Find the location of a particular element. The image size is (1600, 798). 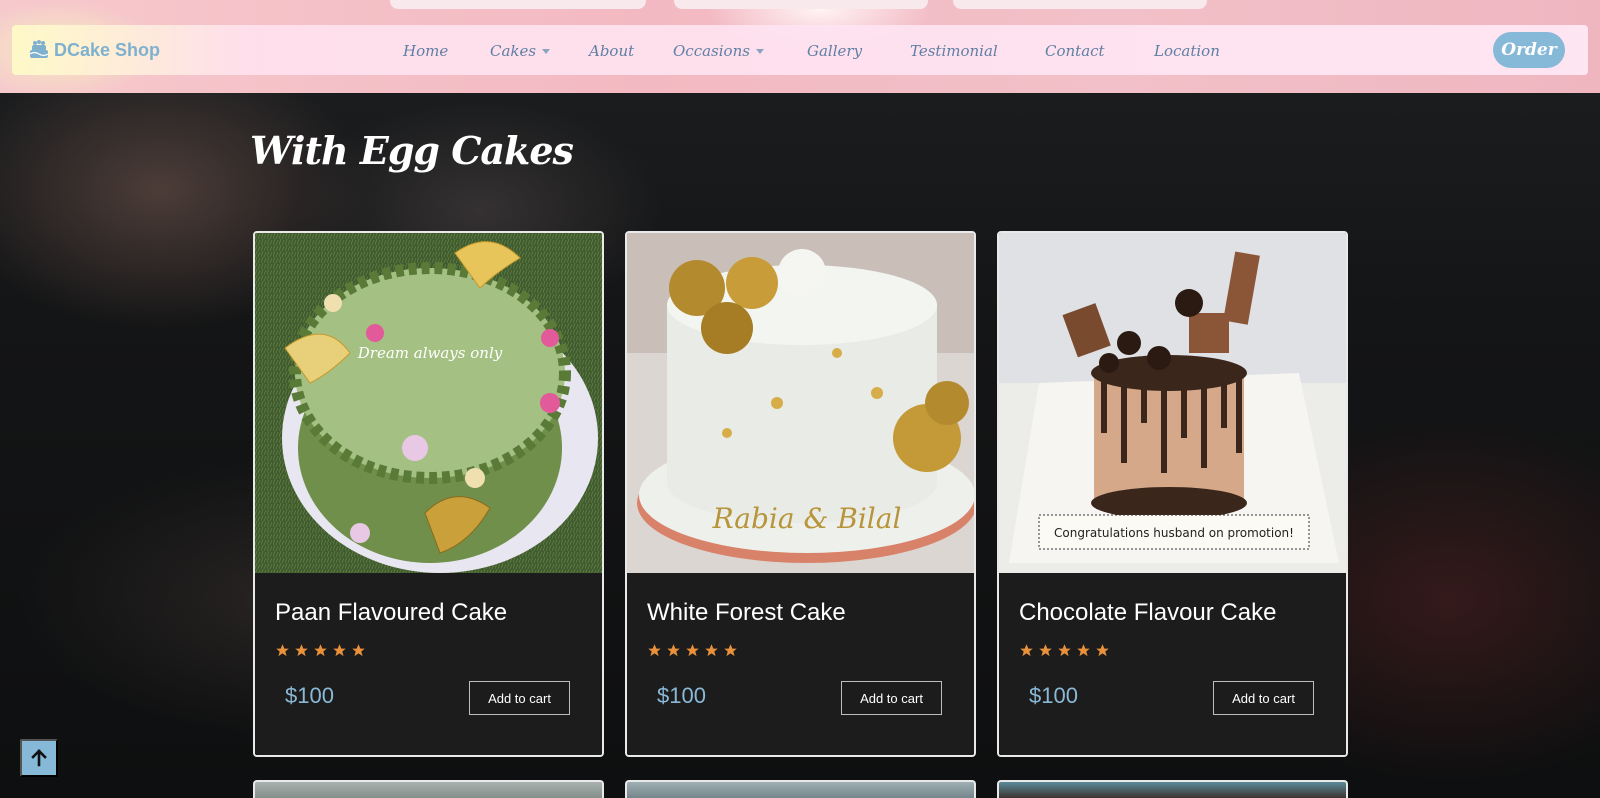

product-name: Chocolate Flavour Cake is located at coordinates (1148, 612).